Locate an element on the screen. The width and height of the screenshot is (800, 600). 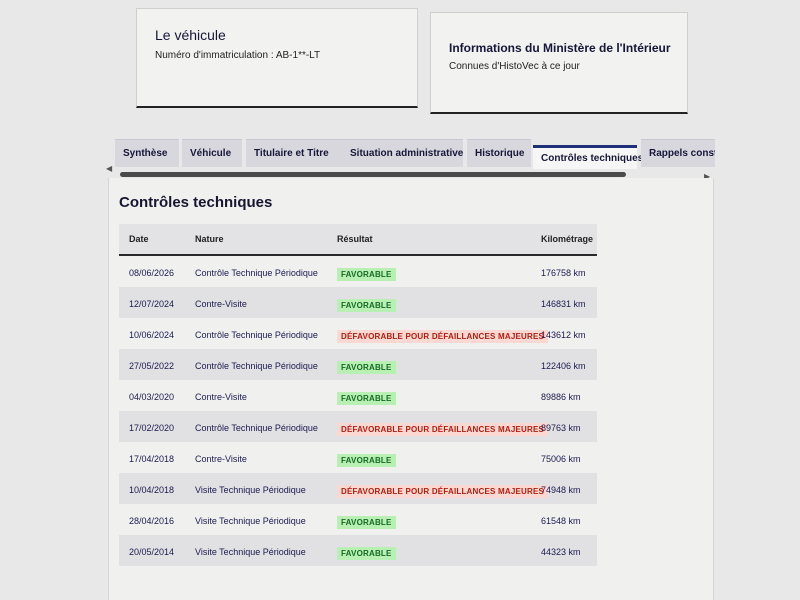
scrollbar-thumb is located at coordinates (373, 174).